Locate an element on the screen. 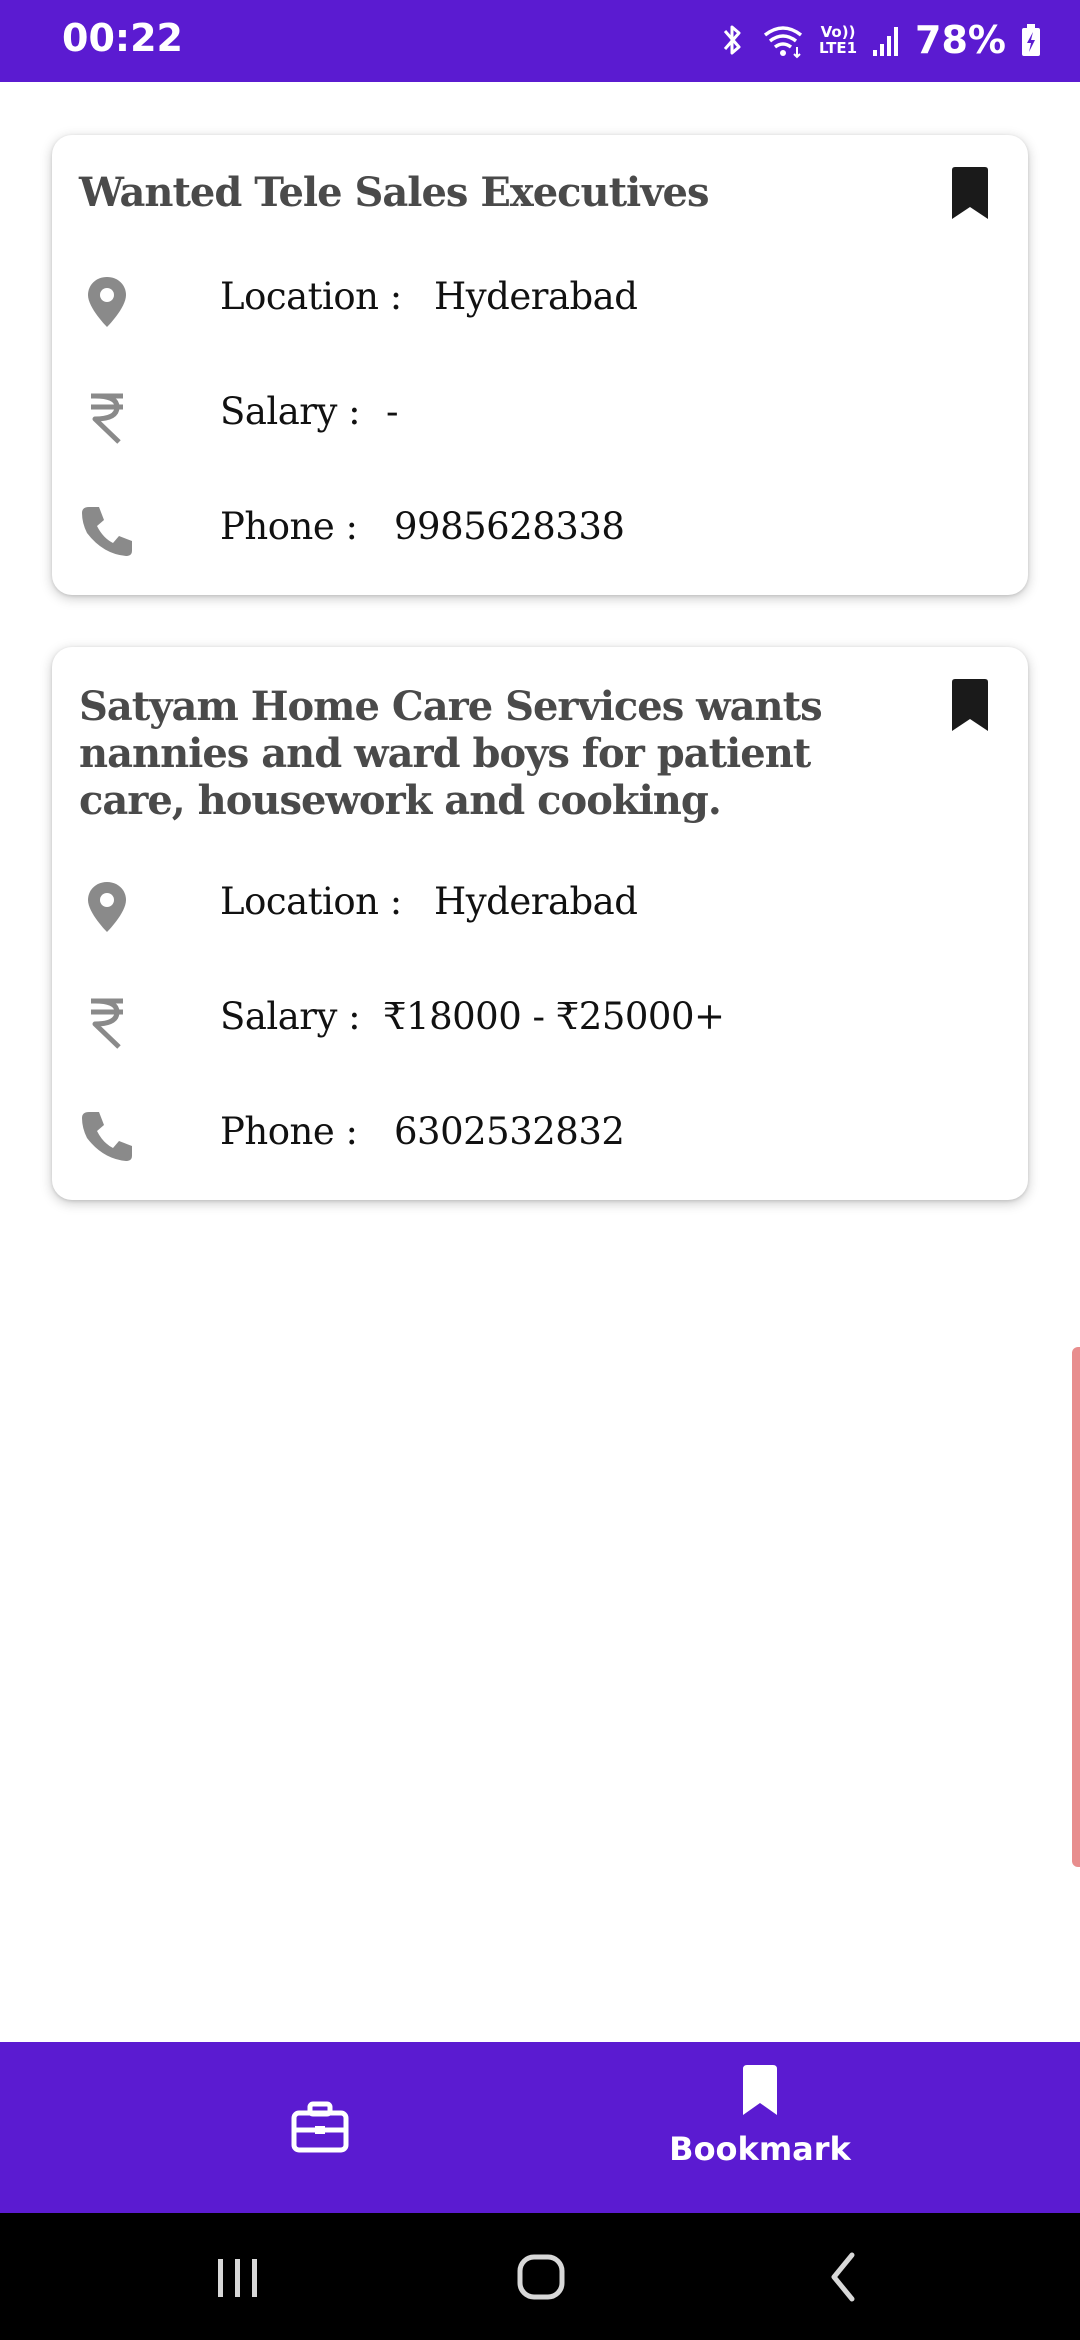 Image resolution: width=1080 pixels, height=2340 pixels. phone-value: 6302532832 is located at coordinates (509, 1131).